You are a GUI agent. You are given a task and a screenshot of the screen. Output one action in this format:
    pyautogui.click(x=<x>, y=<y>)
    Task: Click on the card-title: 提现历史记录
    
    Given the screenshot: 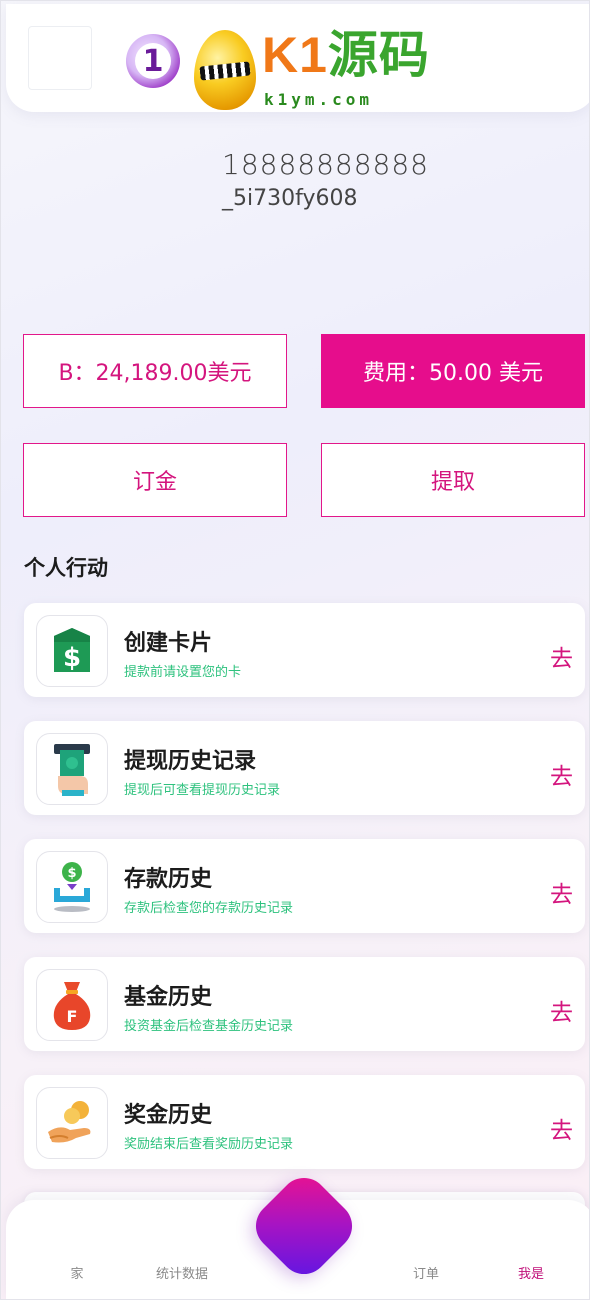 What is the action you would take?
    pyautogui.click(x=190, y=761)
    